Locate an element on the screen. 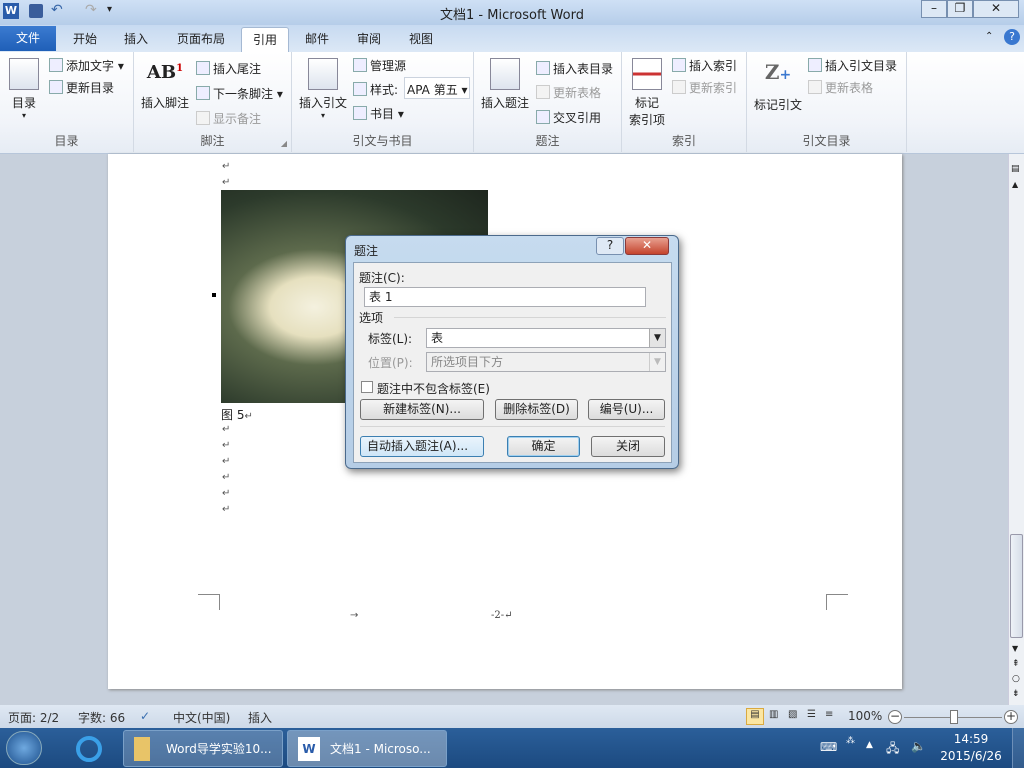  insert-tof-button: 插入表目录 is located at coordinates (574, 68).